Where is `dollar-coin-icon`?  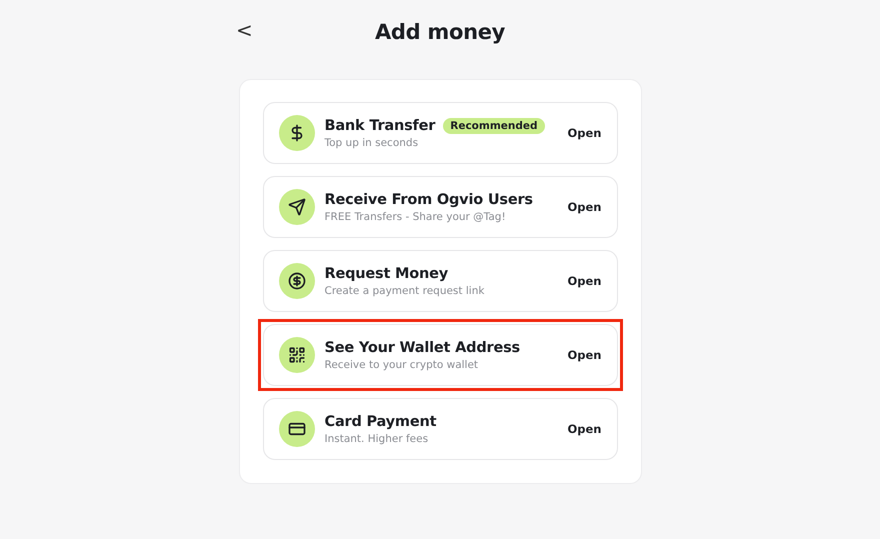 dollar-coin-icon is located at coordinates (297, 281).